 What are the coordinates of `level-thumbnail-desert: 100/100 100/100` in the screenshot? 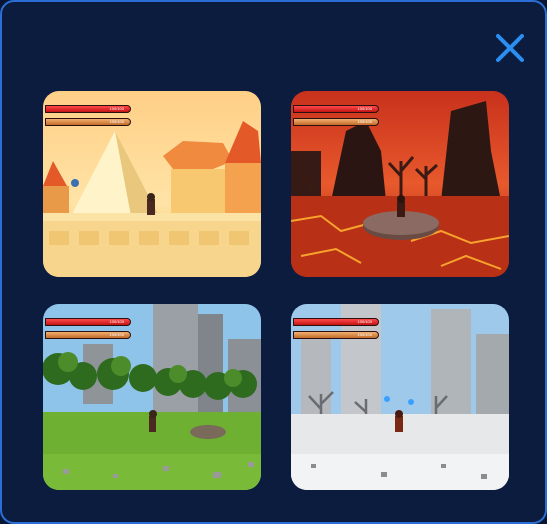 It's located at (152, 184).